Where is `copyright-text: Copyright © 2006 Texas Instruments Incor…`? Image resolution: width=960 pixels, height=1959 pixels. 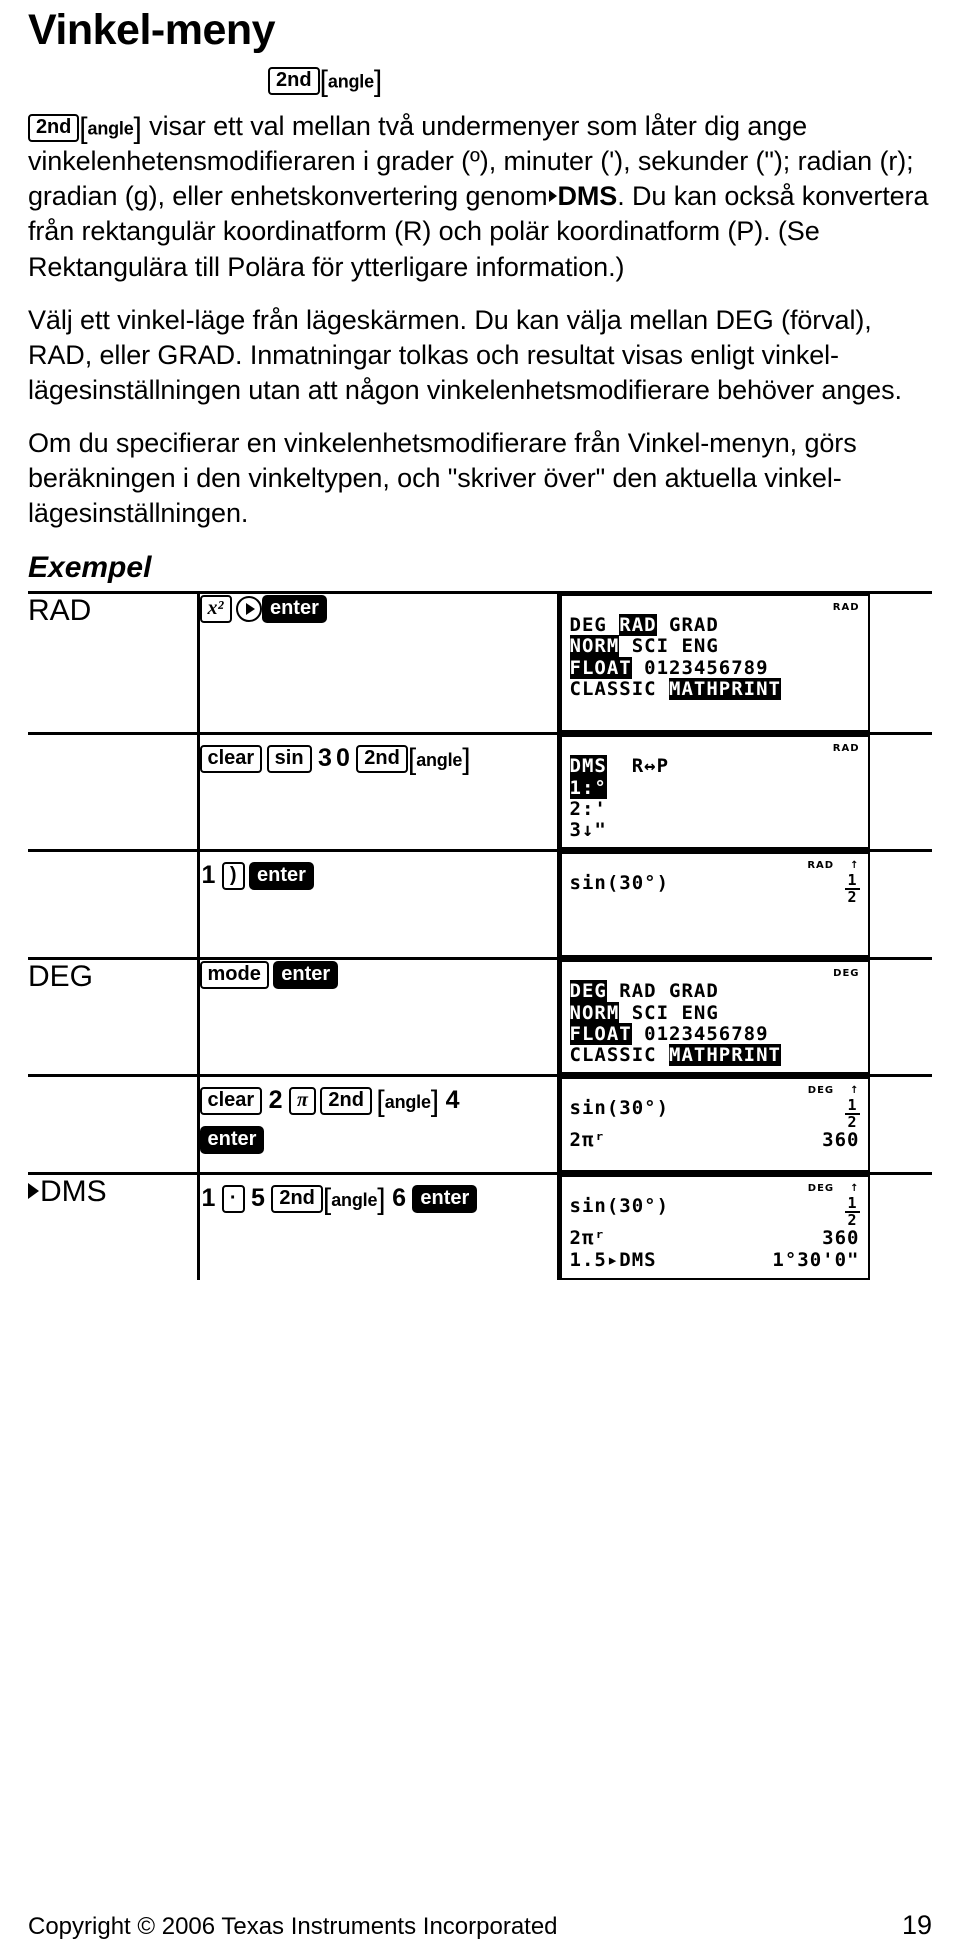
copyright-text: Copyright © 2006 Texas Instruments Incor… is located at coordinates (293, 1926).